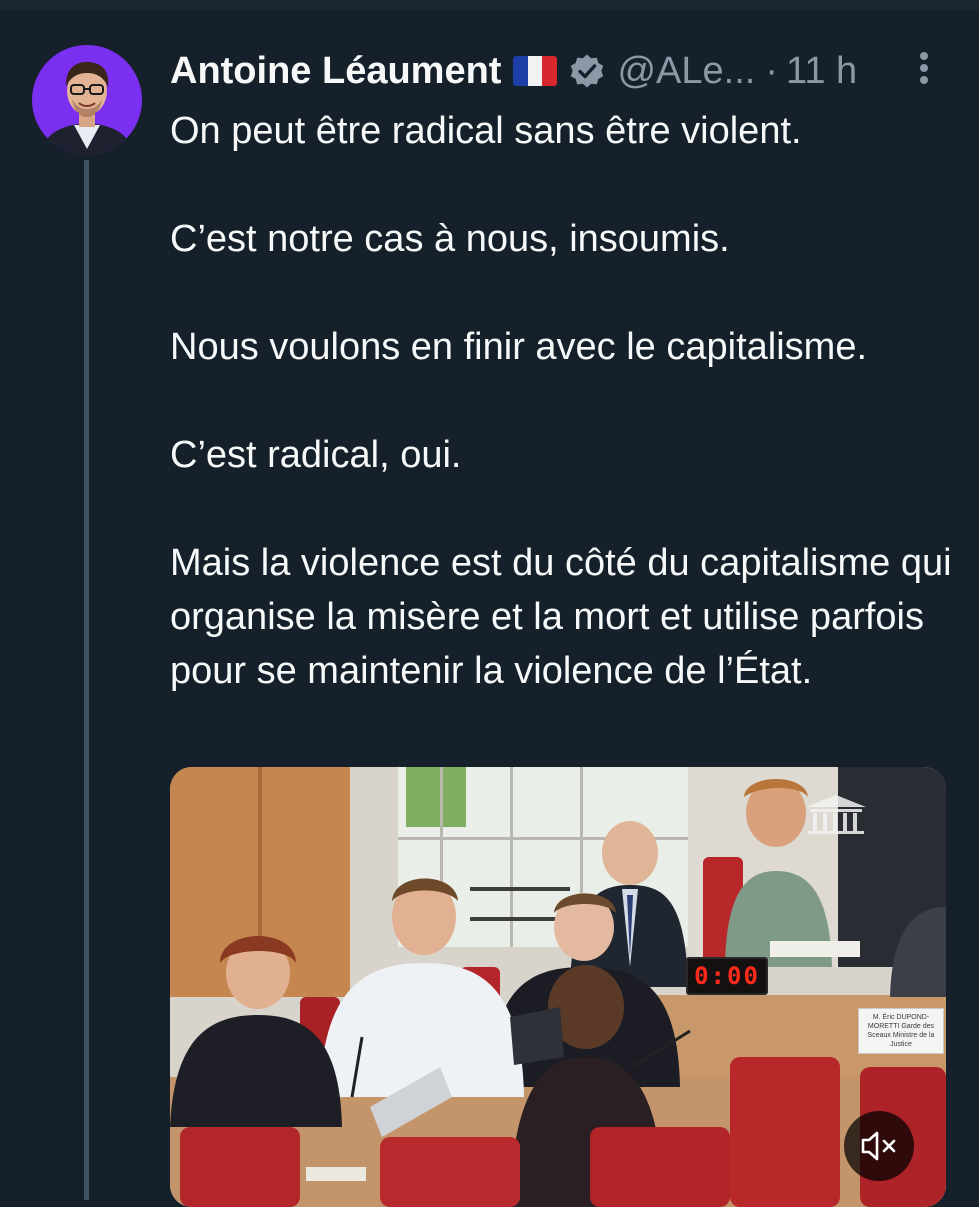 Image resolution: width=979 pixels, height=1207 pixels. What do you see at coordinates (489, 5) in the screenshot?
I see `top-divider` at bounding box center [489, 5].